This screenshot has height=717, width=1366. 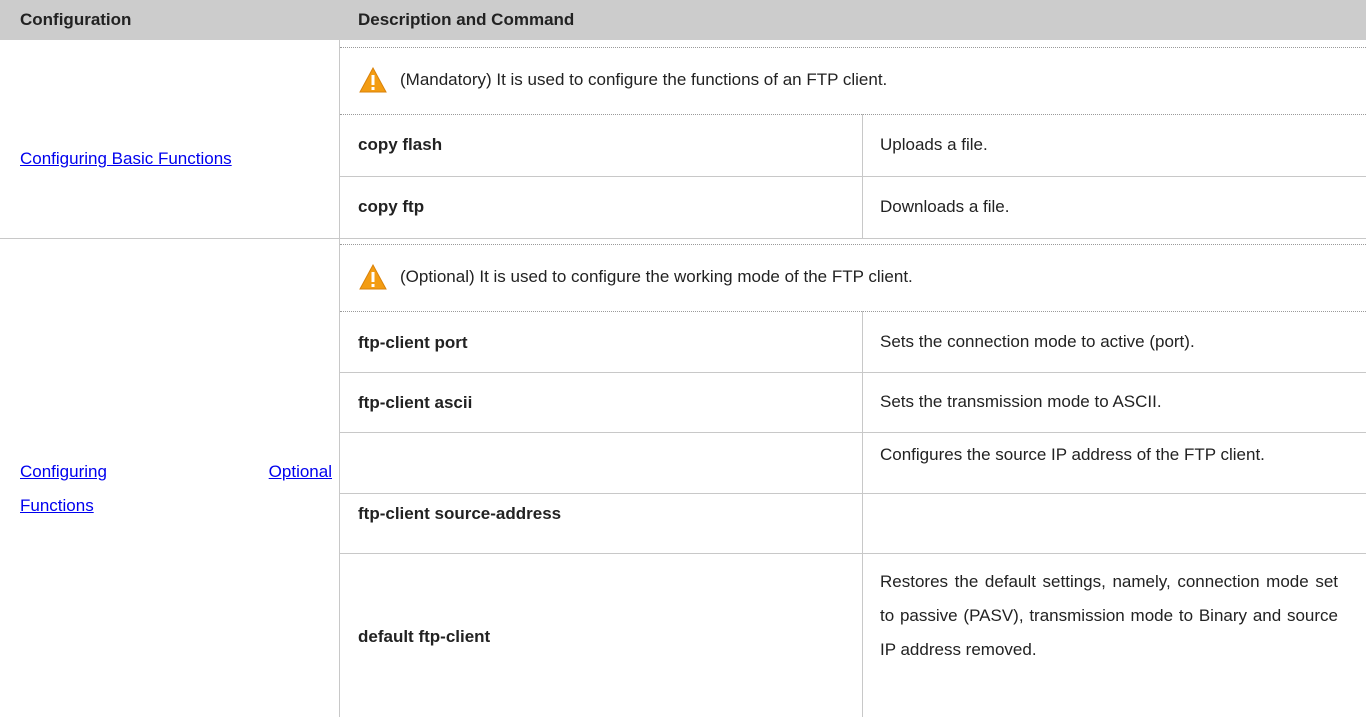 I want to click on command-ftp-client-port: ftp-client port, so click(x=413, y=342).